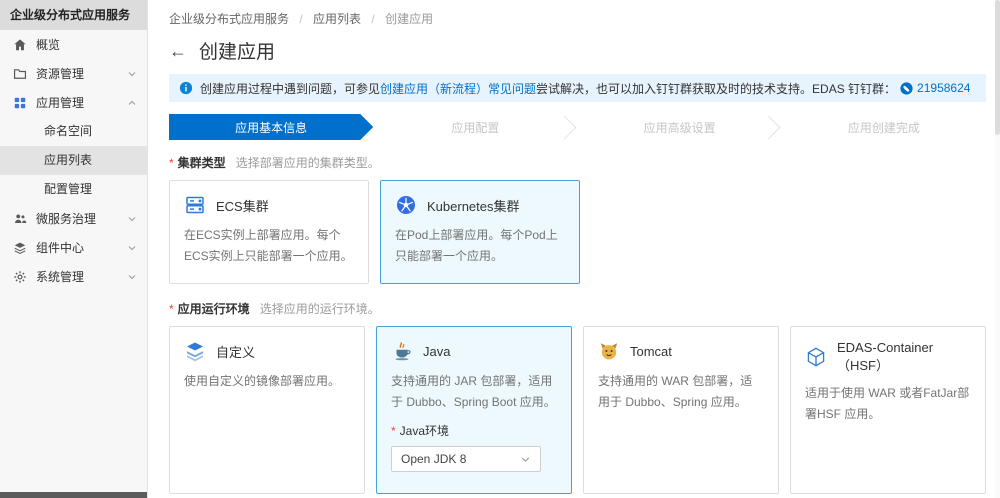  What do you see at coordinates (716, 88) in the screenshot?
I see `banner-text-after: 尝试解决，也可以加入钉钉群获取及时的技术支持。EDAS 钉钉群：` at bounding box center [716, 88].